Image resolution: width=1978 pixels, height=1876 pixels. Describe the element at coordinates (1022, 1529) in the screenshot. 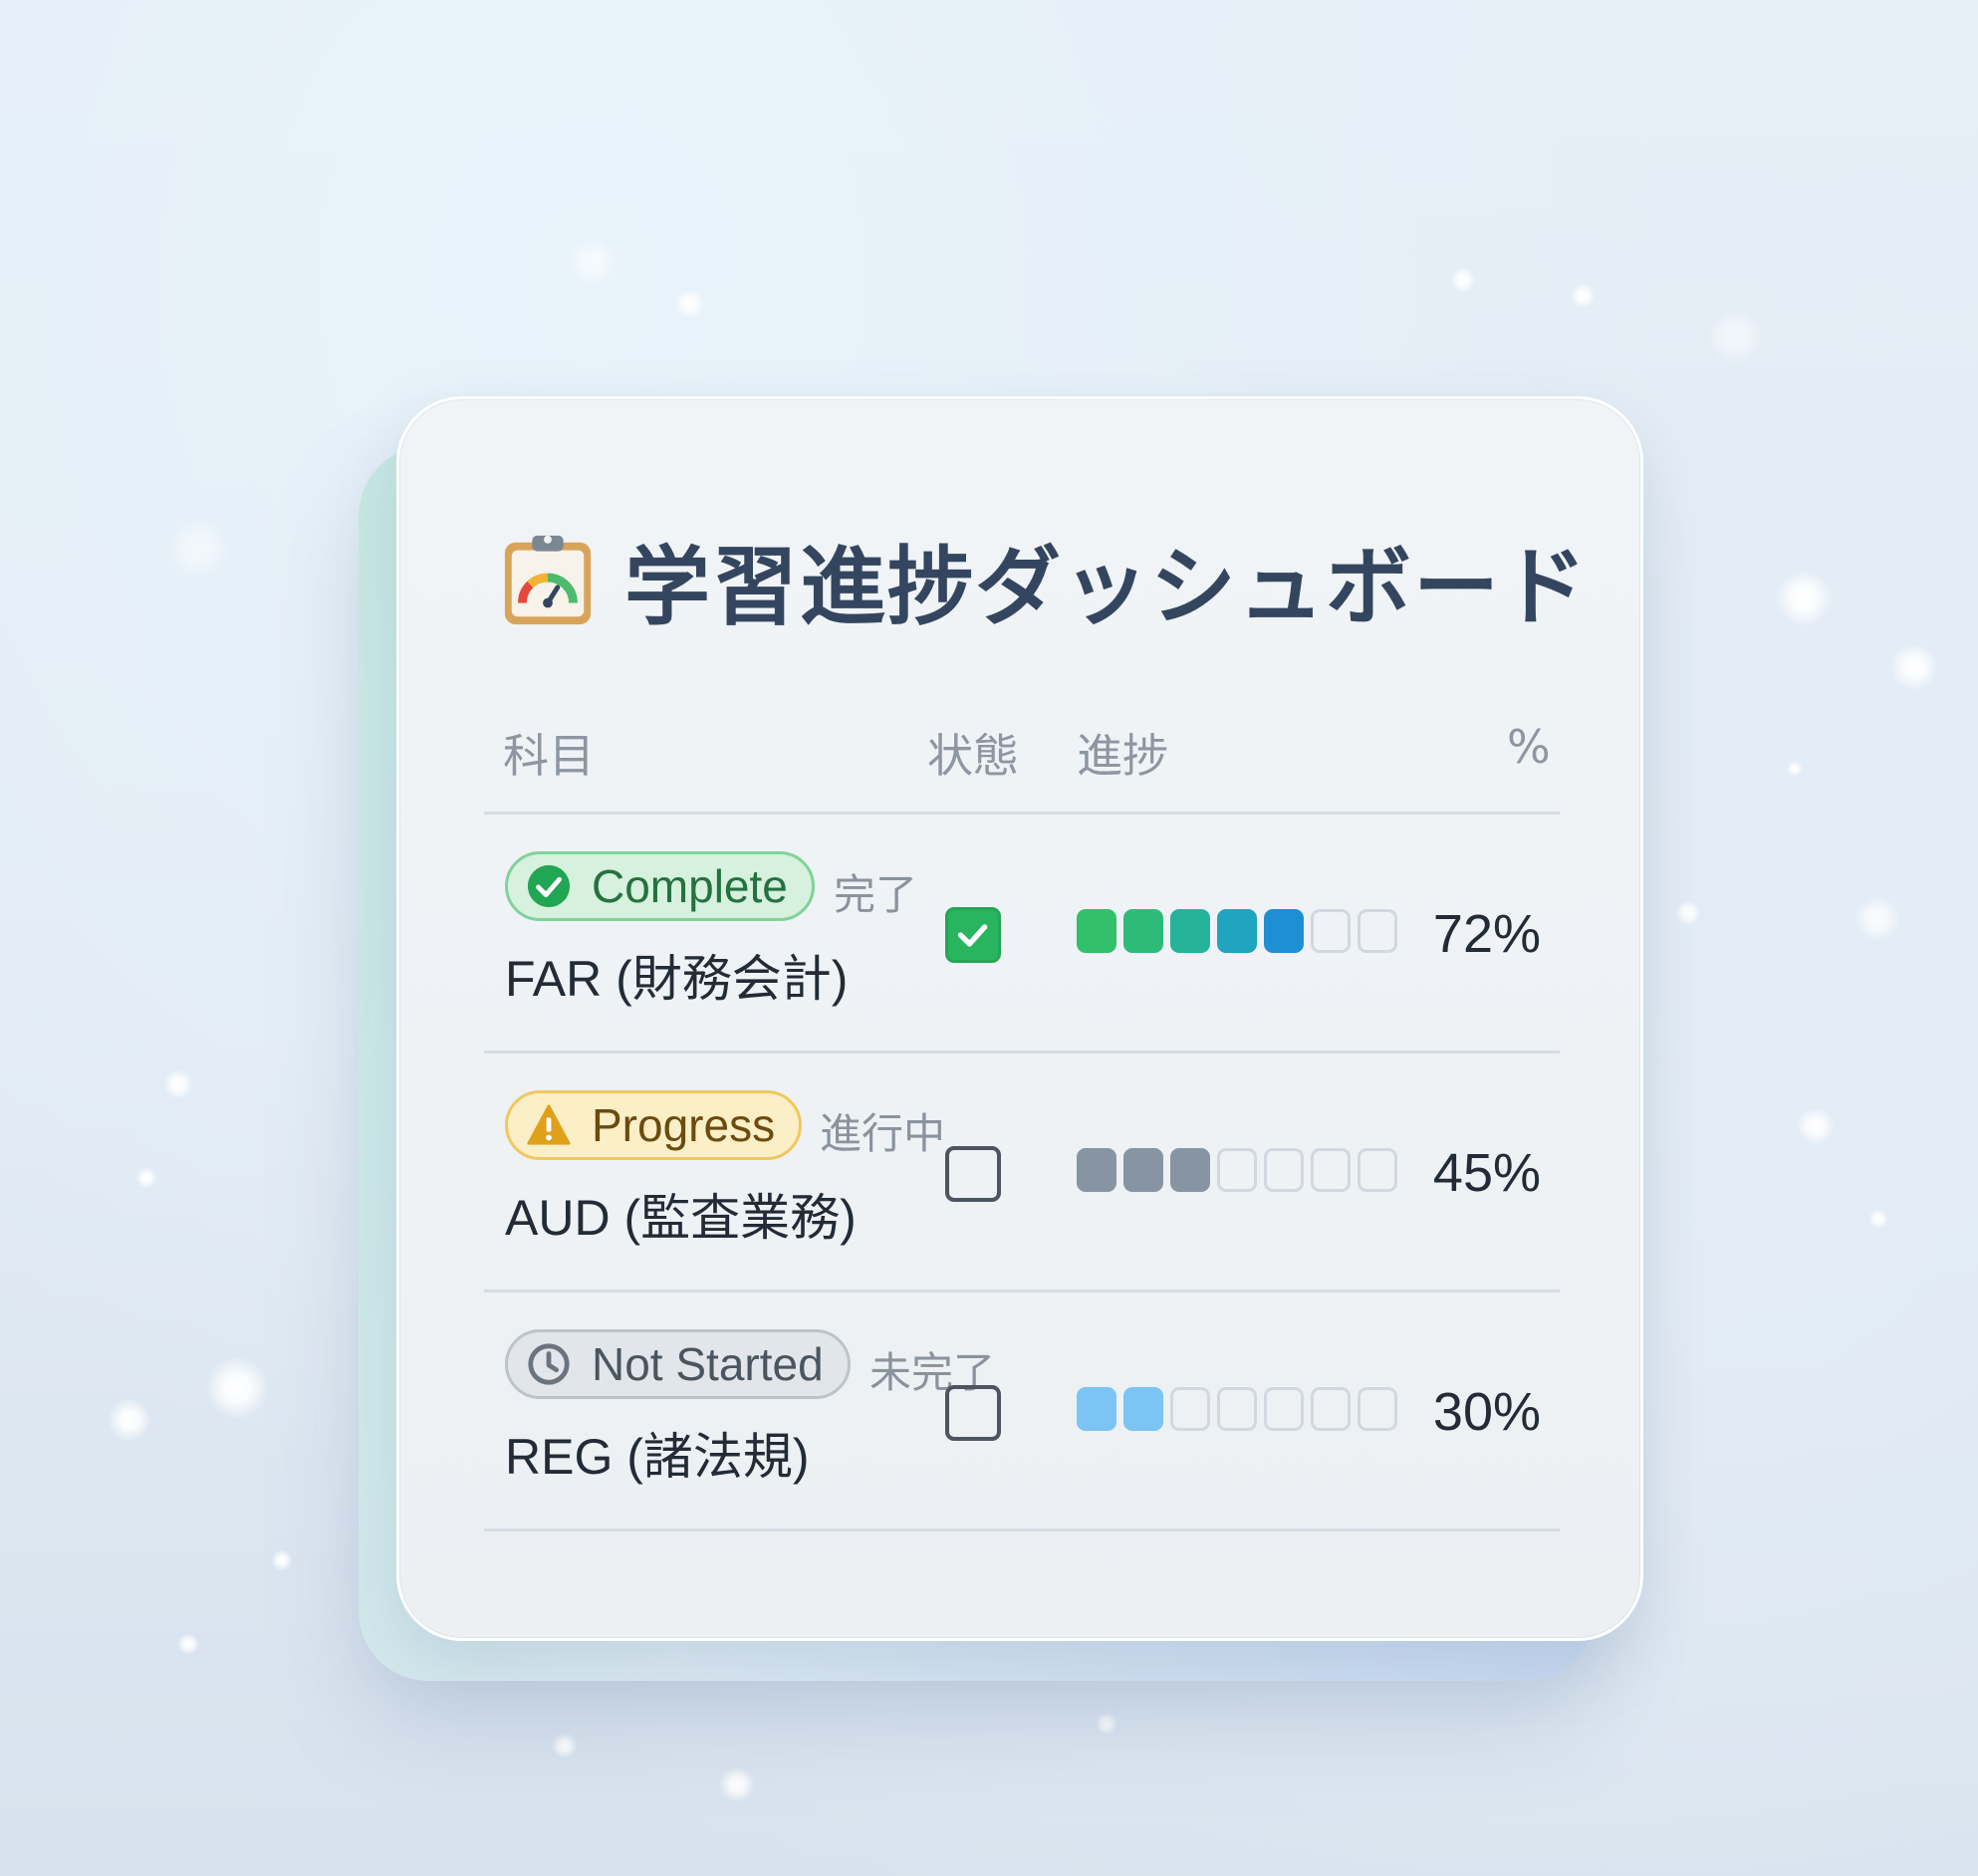

I see `row-divider` at that location.